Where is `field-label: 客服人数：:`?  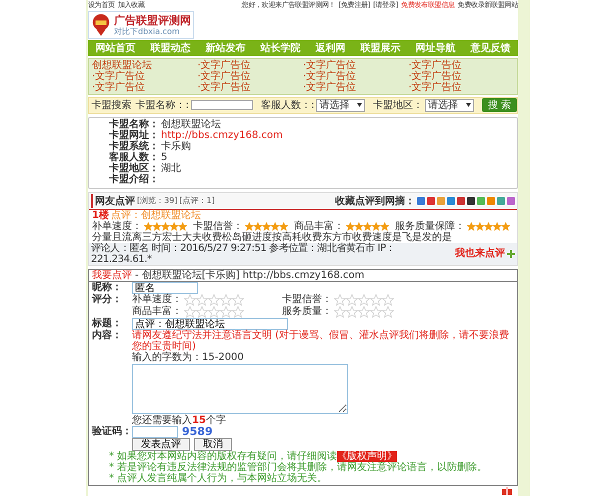
field-label: 客服人数：: is located at coordinates (287, 105).